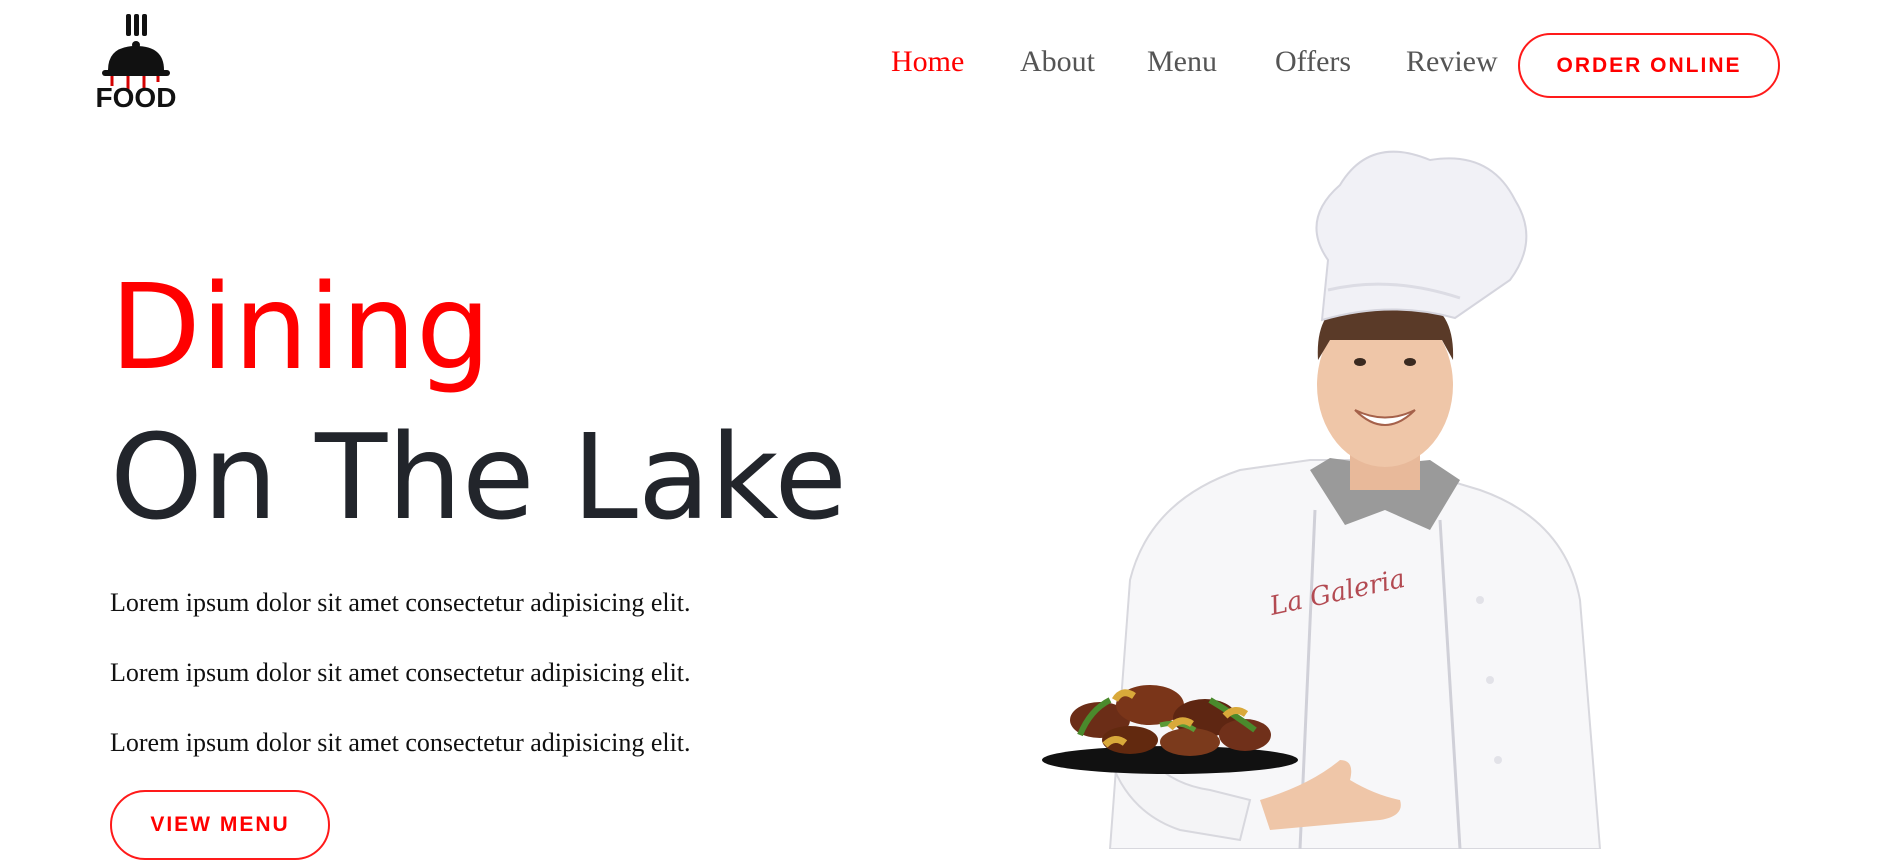 Image resolution: width=1894 pixels, height=860 pixels. Describe the element at coordinates (1057, 62) in the screenshot. I see `nav-about: About` at that location.